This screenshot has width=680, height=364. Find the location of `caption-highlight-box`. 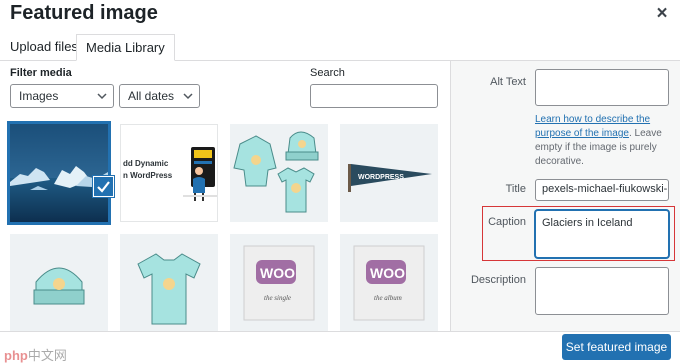

caption-highlight-box is located at coordinates (578, 233).